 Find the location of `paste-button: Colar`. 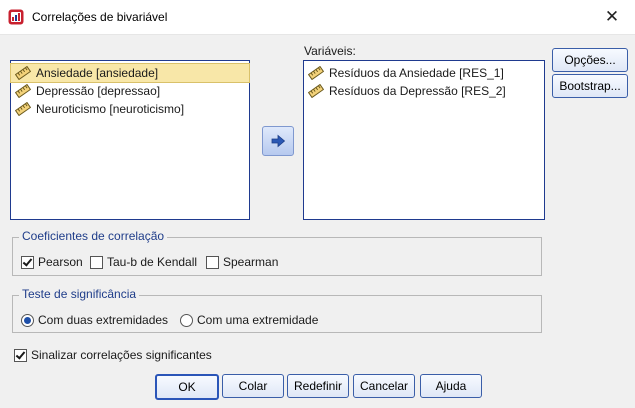

paste-button: Colar is located at coordinates (253, 386).